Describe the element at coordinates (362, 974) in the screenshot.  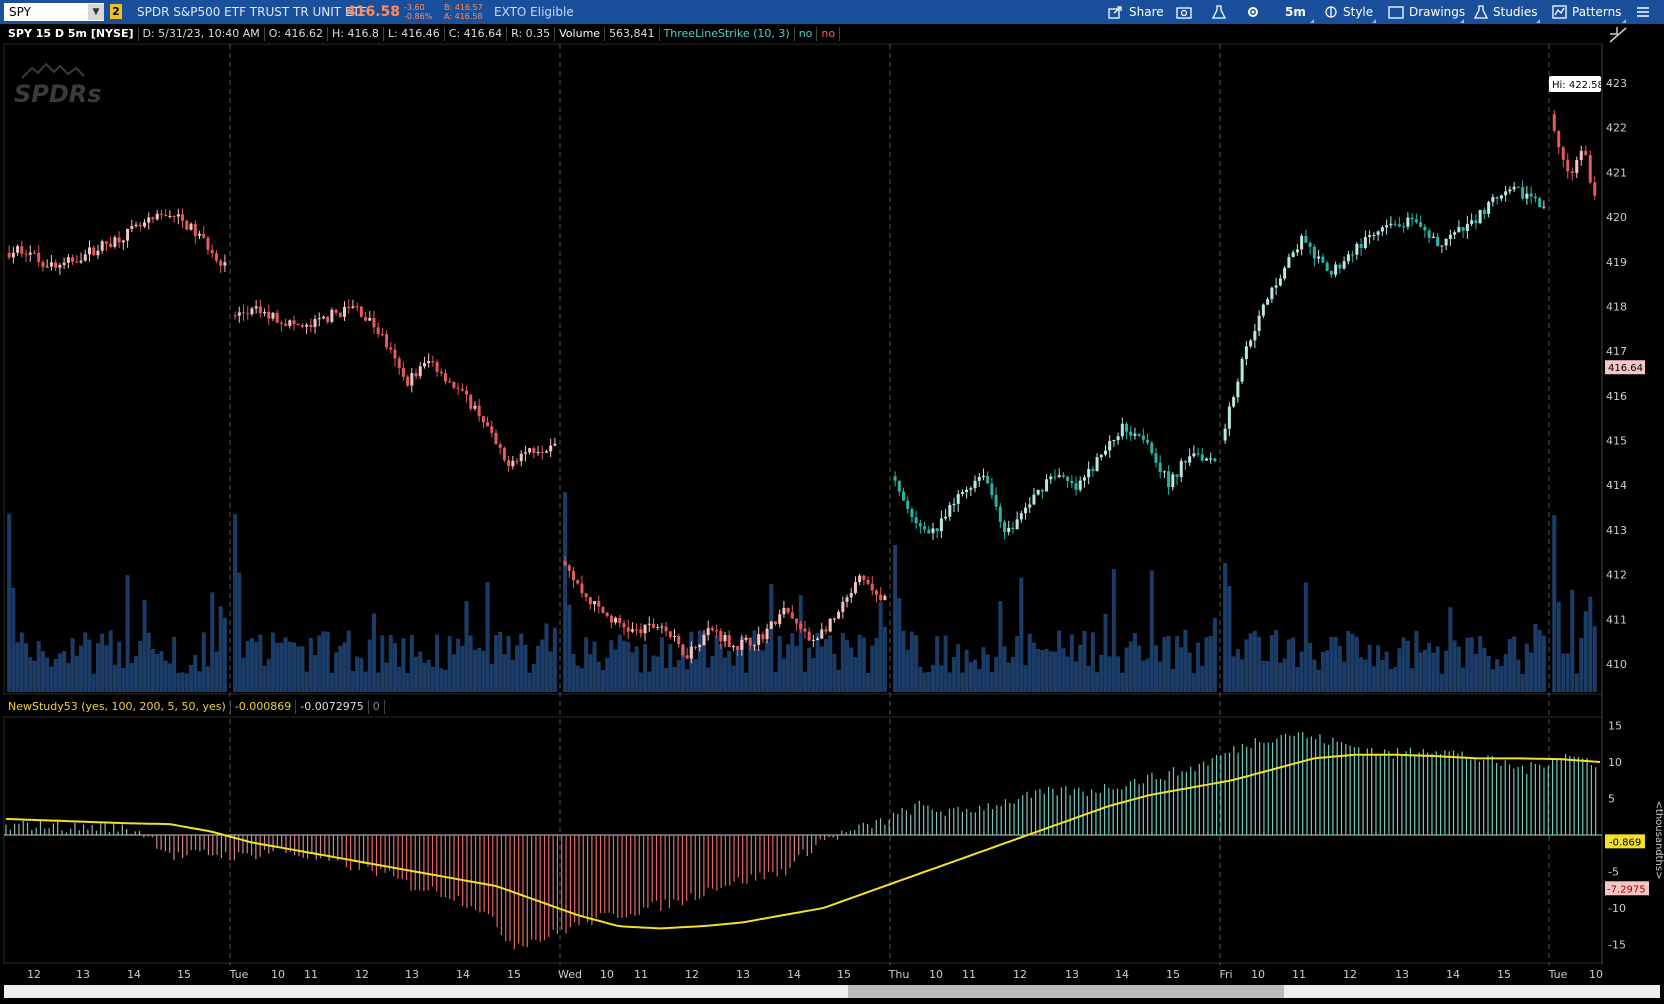
I see `time-tick-label: 12` at that location.